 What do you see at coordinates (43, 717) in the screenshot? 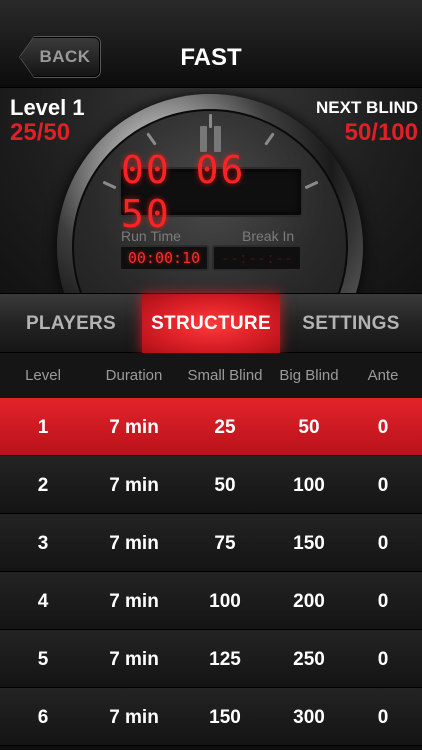
I see `cell-level: 6` at bounding box center [43, 717].